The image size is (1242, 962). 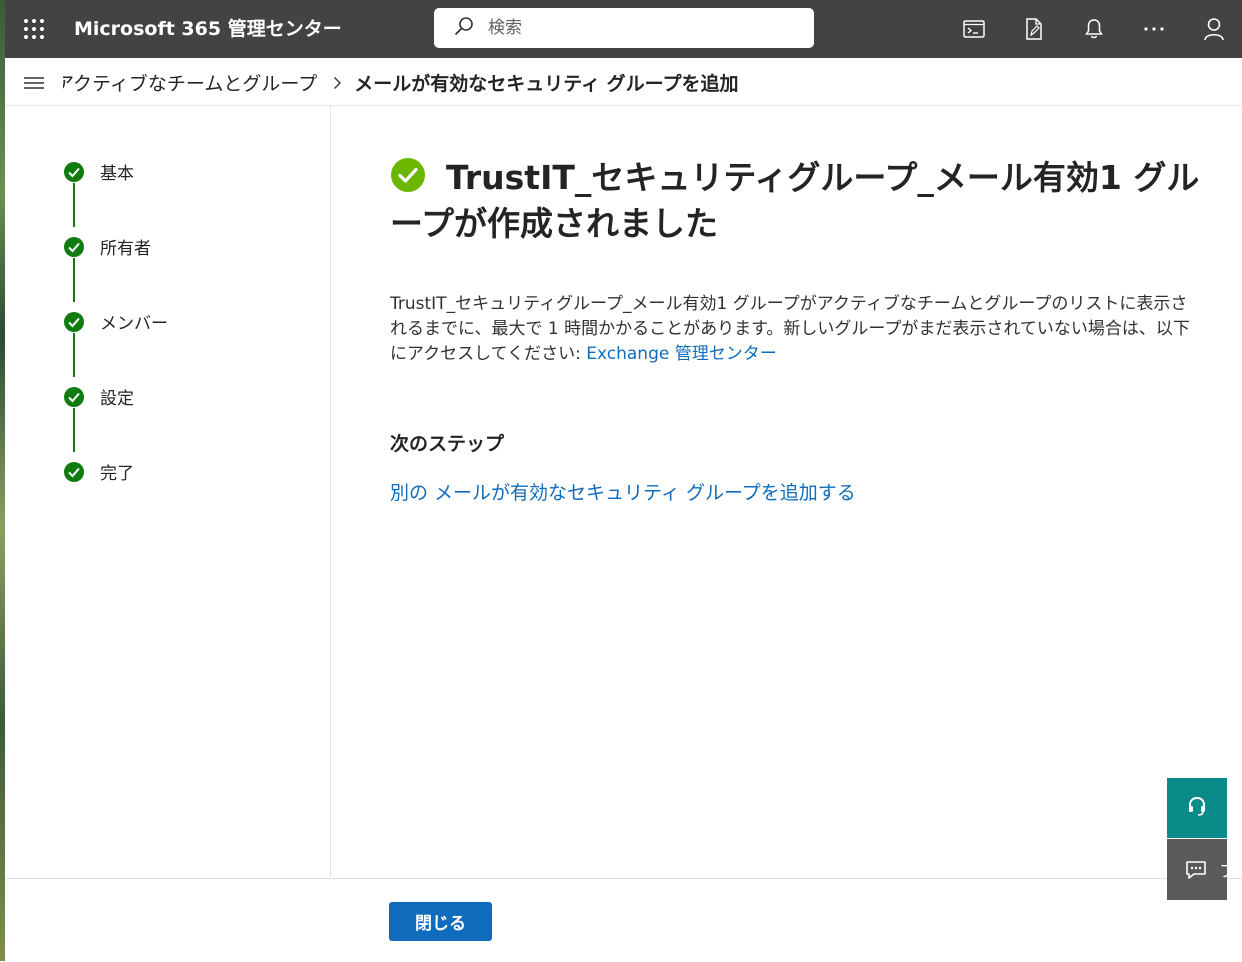 I want to click on feedback-label: フィードバック, so click(x=1223, y=869).